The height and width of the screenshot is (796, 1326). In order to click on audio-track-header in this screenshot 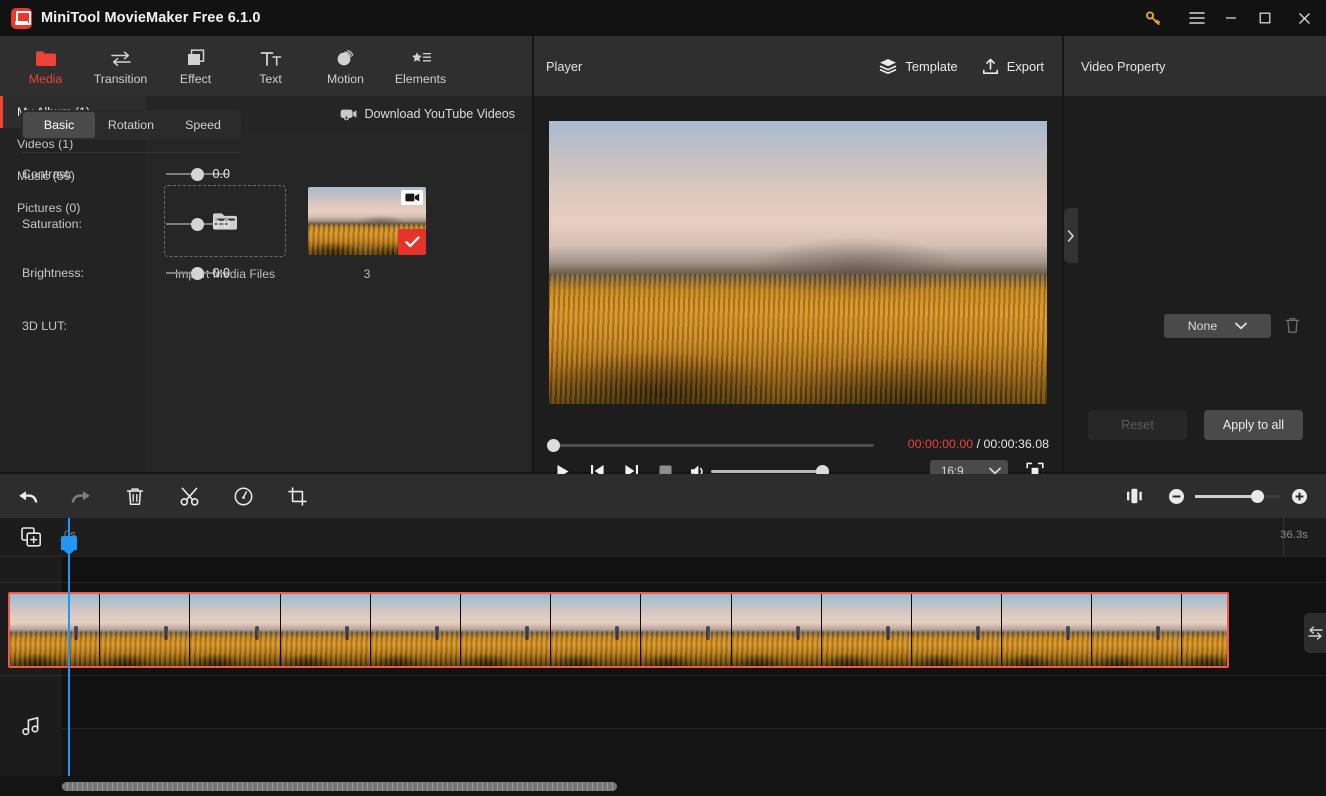, I will do `click(31, 725)`.